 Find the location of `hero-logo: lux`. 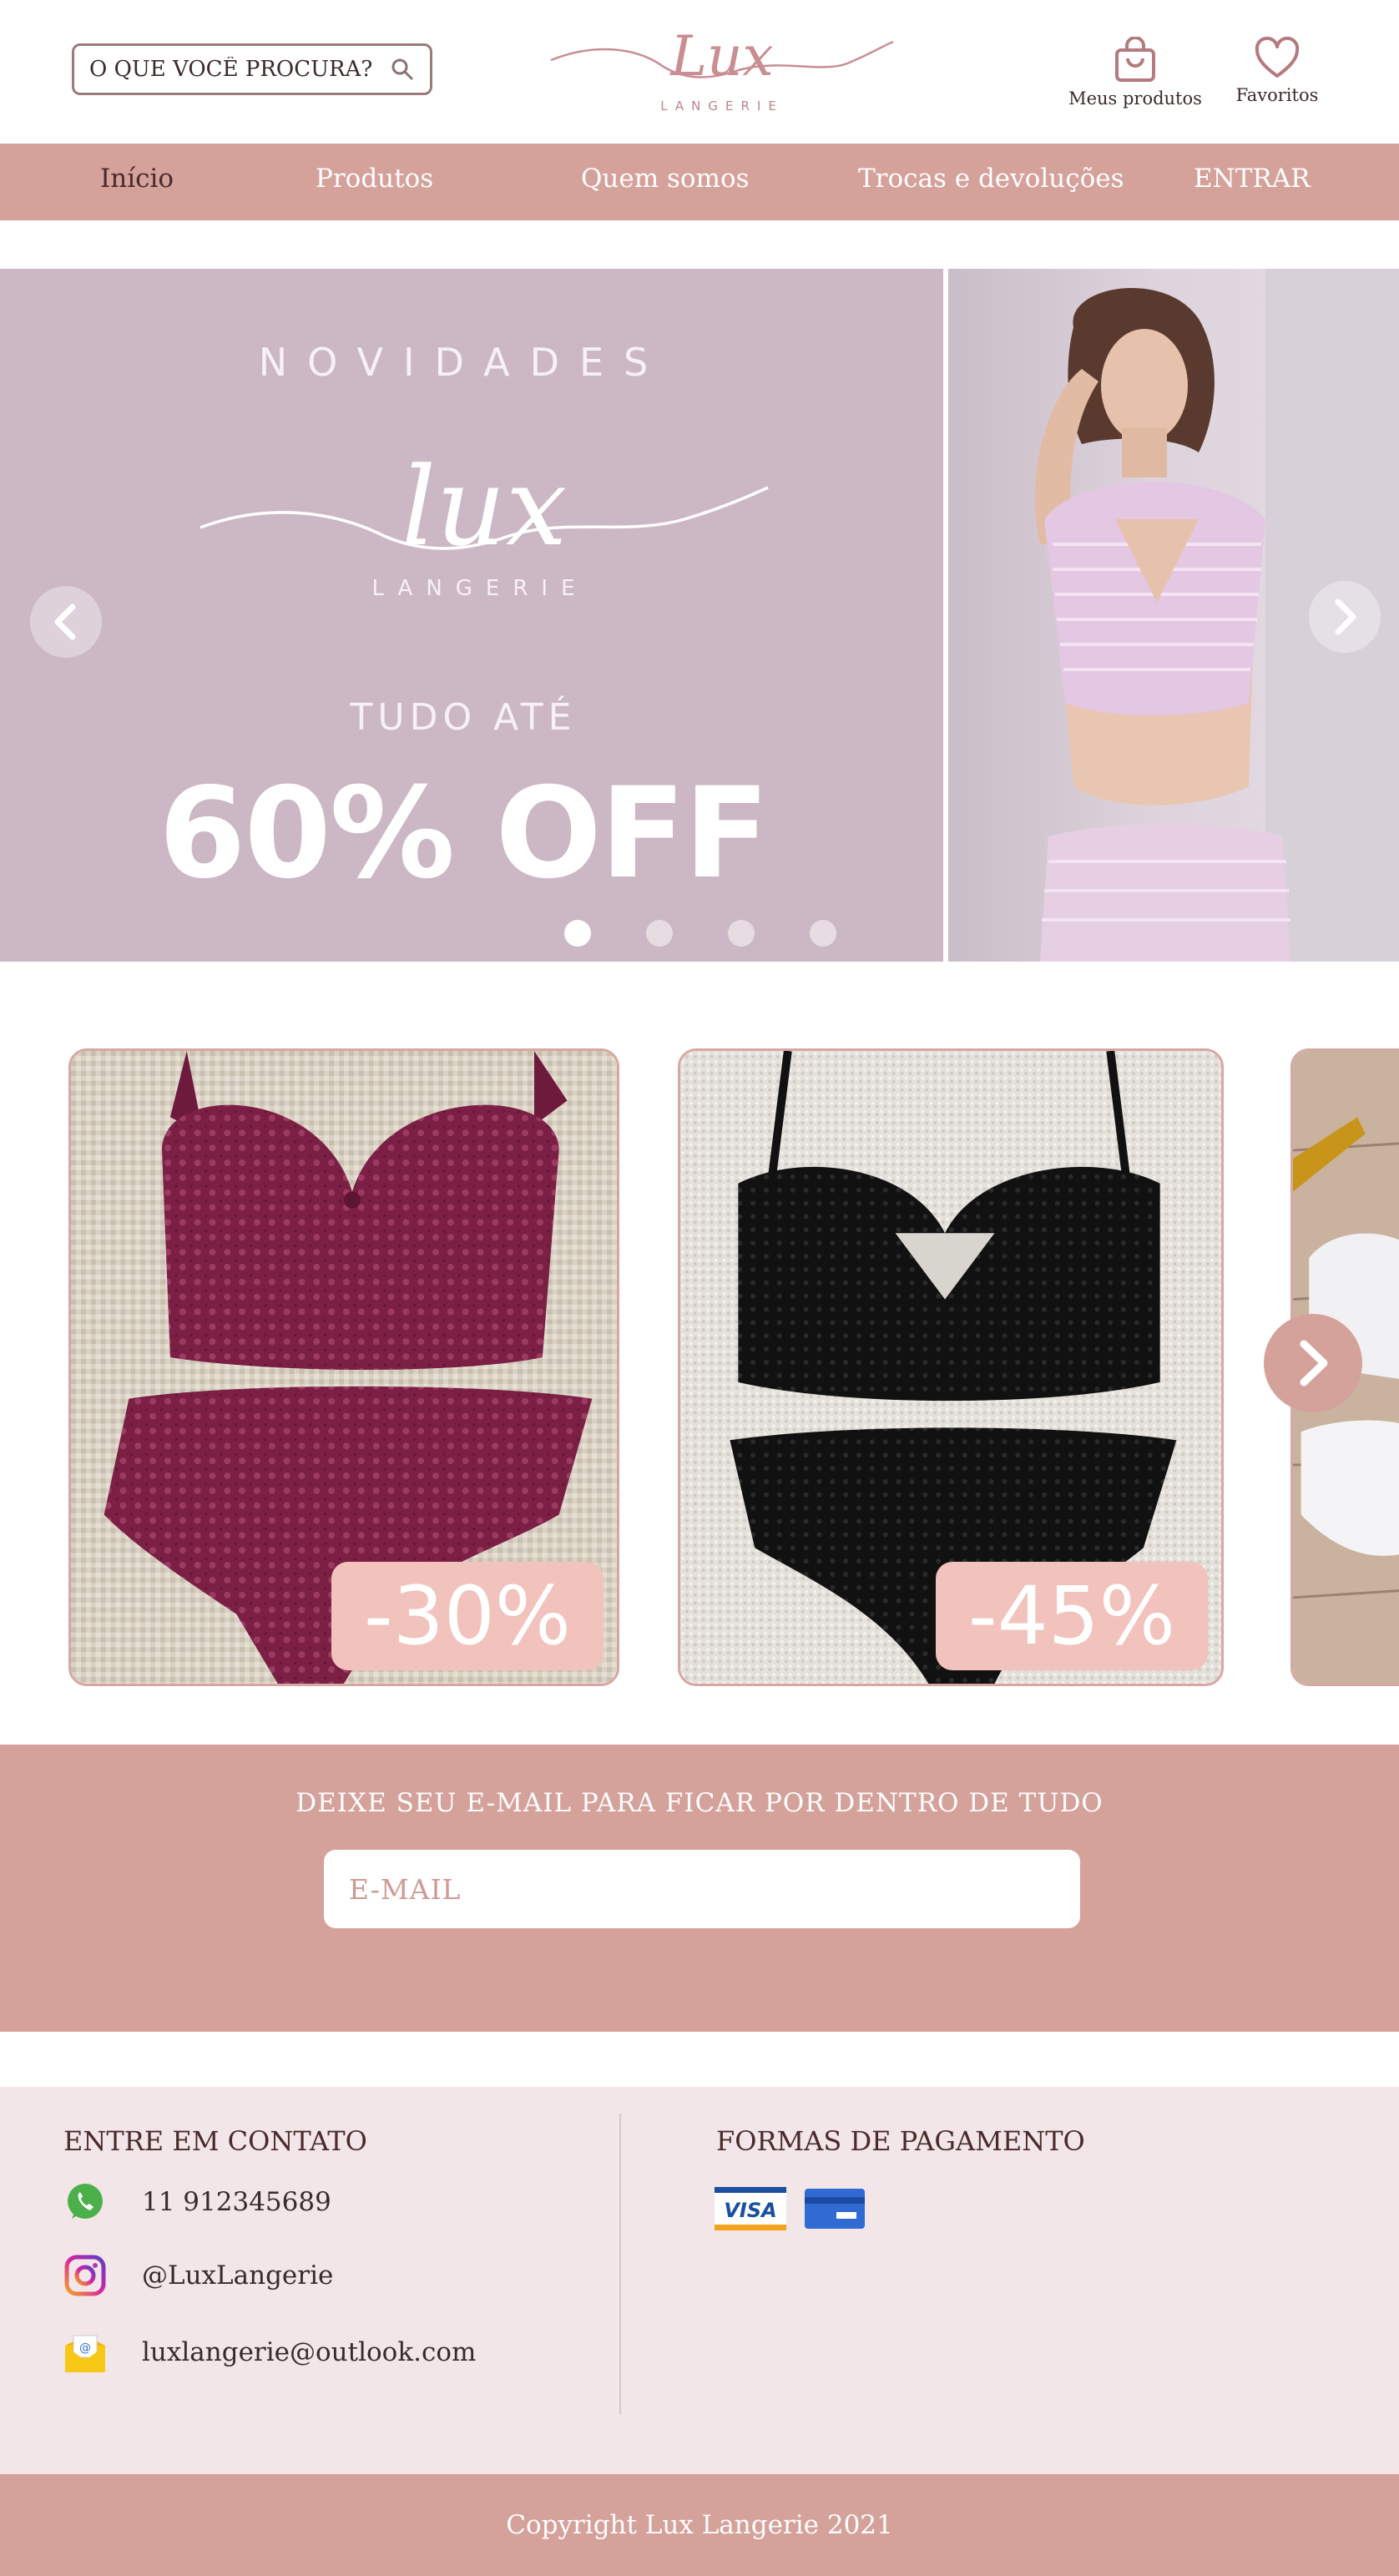

hero-logo: lux is located at coordinates (484, 506).